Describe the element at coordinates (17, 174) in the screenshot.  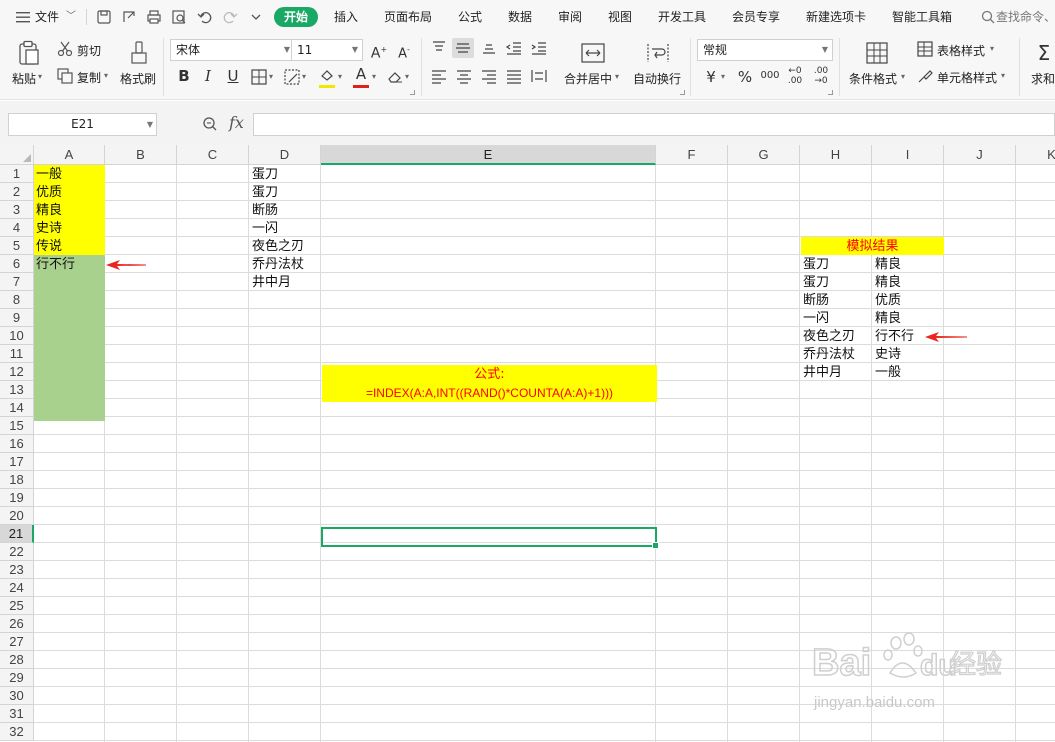
I see `row-header-1: 1` at that location.